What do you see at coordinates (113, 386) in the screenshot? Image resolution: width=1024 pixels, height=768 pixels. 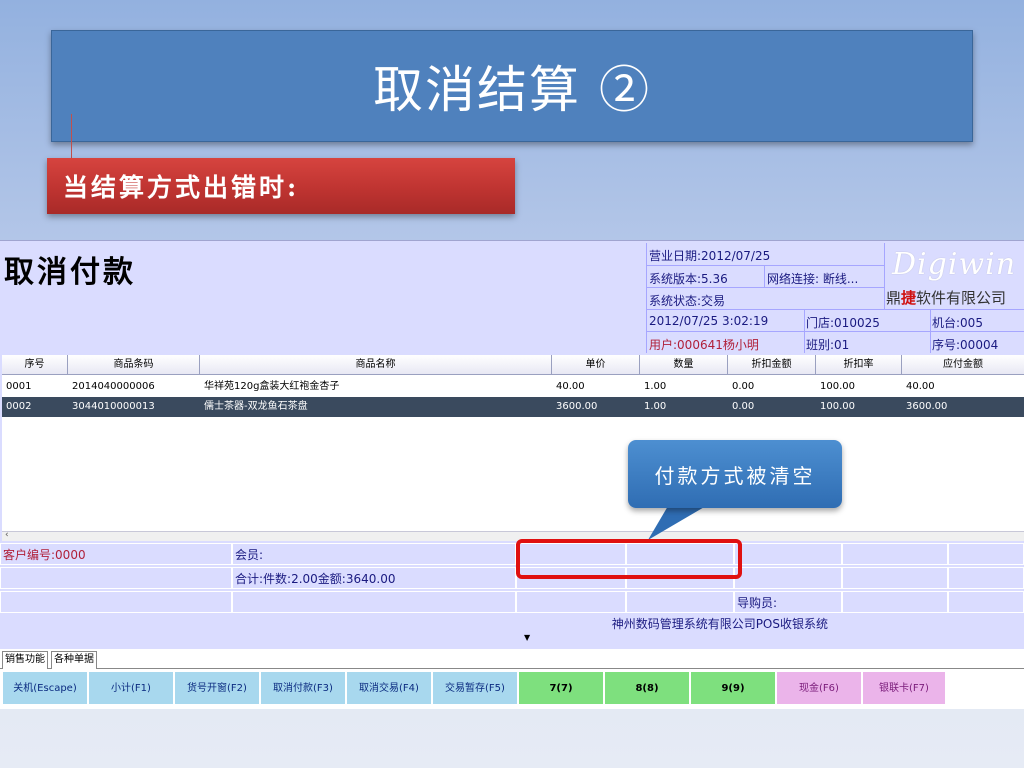 I see `cell-barcode: 2014040000006` at bounding box center [113, 386].